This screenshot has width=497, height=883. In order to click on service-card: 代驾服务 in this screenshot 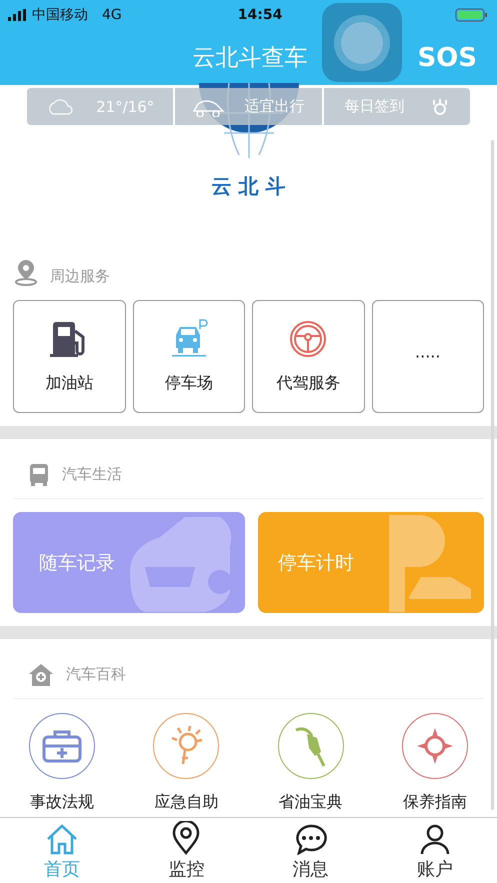, I will do `click(308, 356)`.